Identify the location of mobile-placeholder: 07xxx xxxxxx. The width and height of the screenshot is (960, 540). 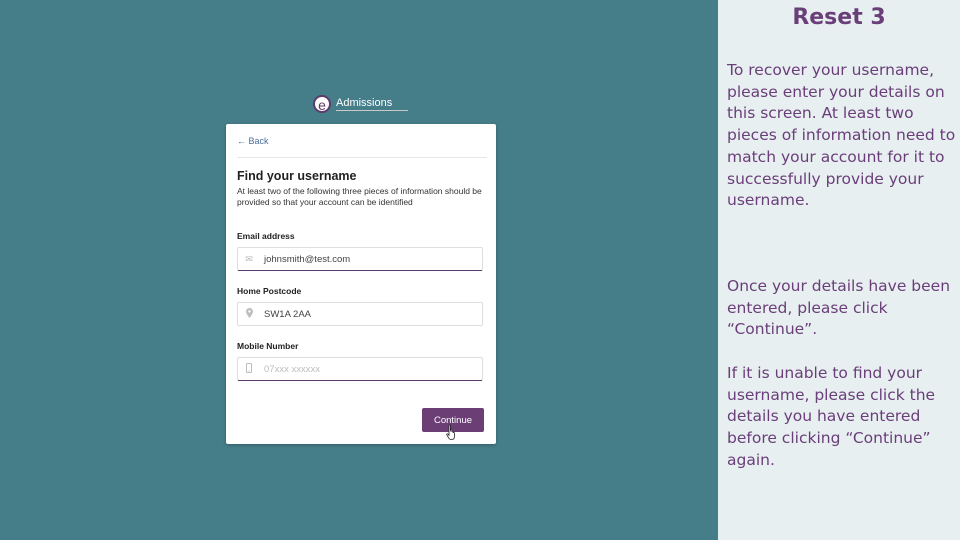
(292, 369).